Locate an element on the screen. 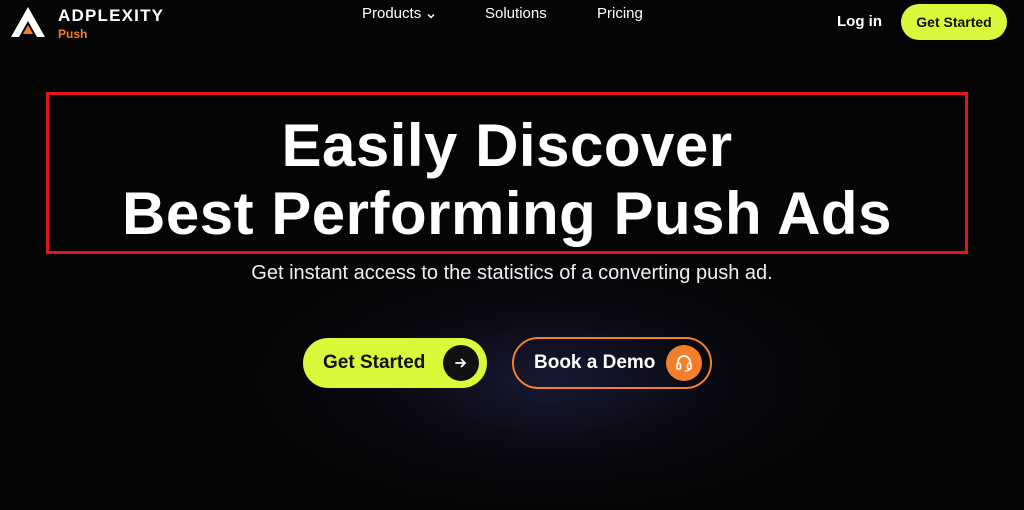  nav-item-pricing: Pricing is located at coordinates (620, 13).